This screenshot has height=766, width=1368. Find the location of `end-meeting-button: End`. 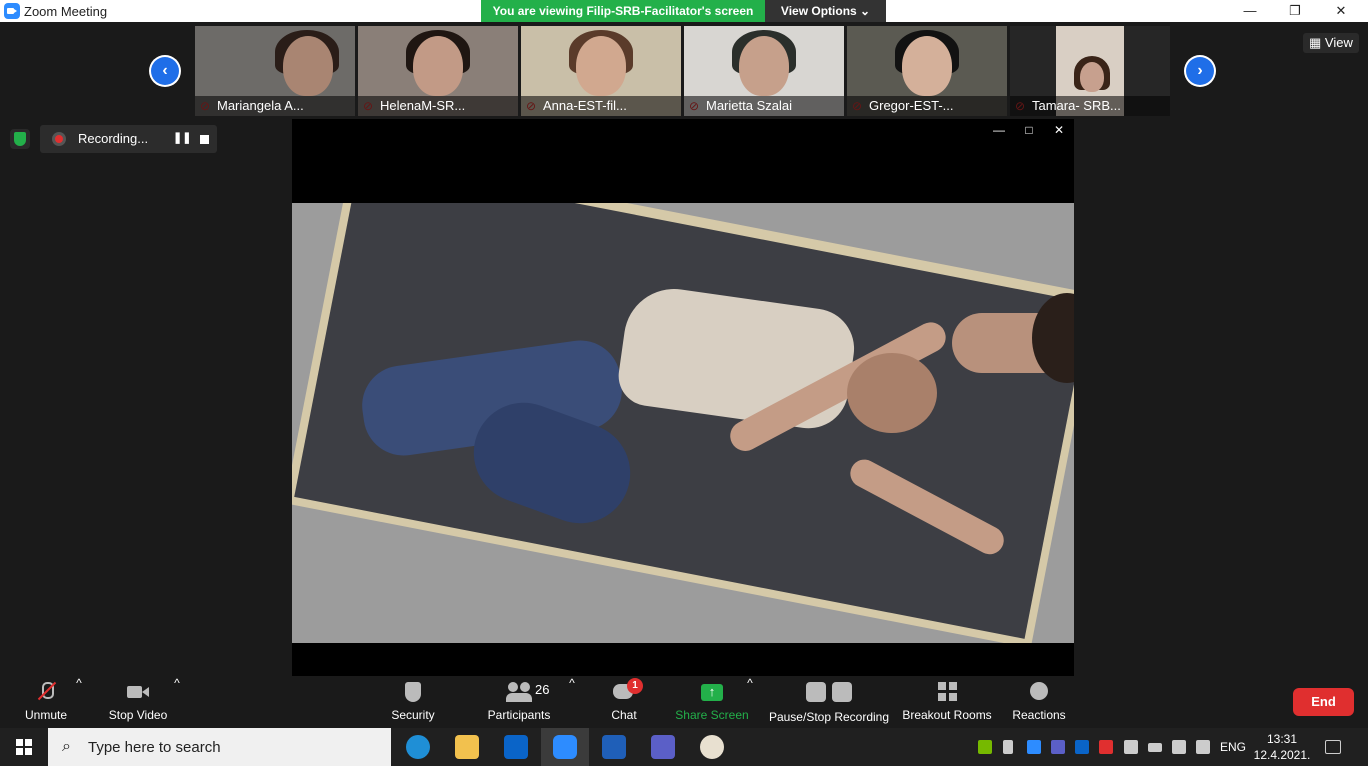

end-meeting-button: End is located at coordinates (1323, 702).